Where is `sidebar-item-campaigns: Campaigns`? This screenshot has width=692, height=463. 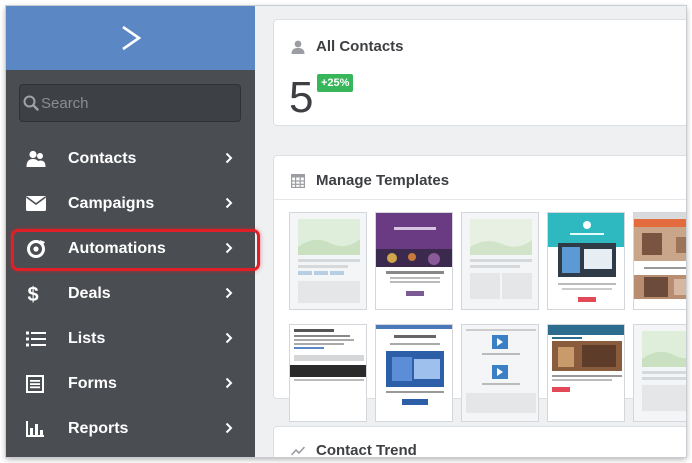
sidebar-item-campaigns: Campaigns is located at coordinates (130, 203).